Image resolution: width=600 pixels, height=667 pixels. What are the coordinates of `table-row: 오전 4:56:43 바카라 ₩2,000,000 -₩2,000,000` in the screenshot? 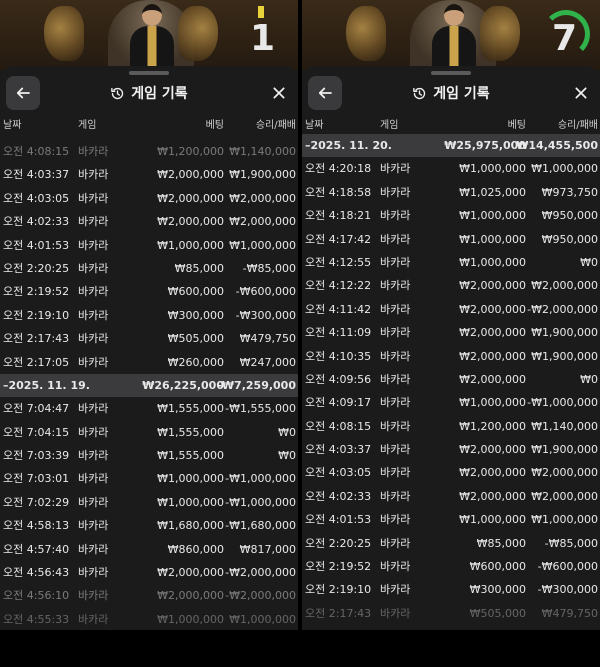 It's located at (149, 572).